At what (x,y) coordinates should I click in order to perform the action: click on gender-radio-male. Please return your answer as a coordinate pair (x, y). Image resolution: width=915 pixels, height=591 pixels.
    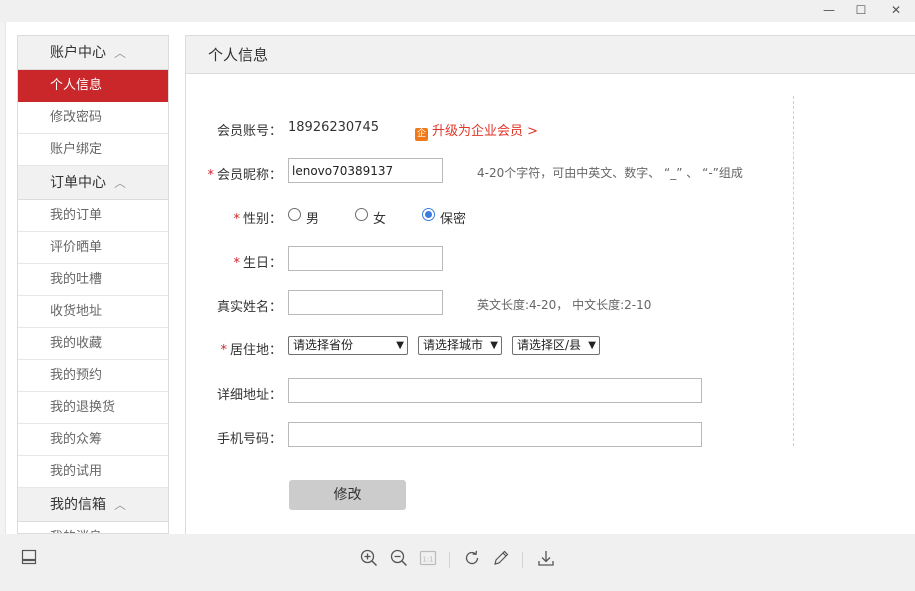
    Looking at the image, I should click on (294, 214).